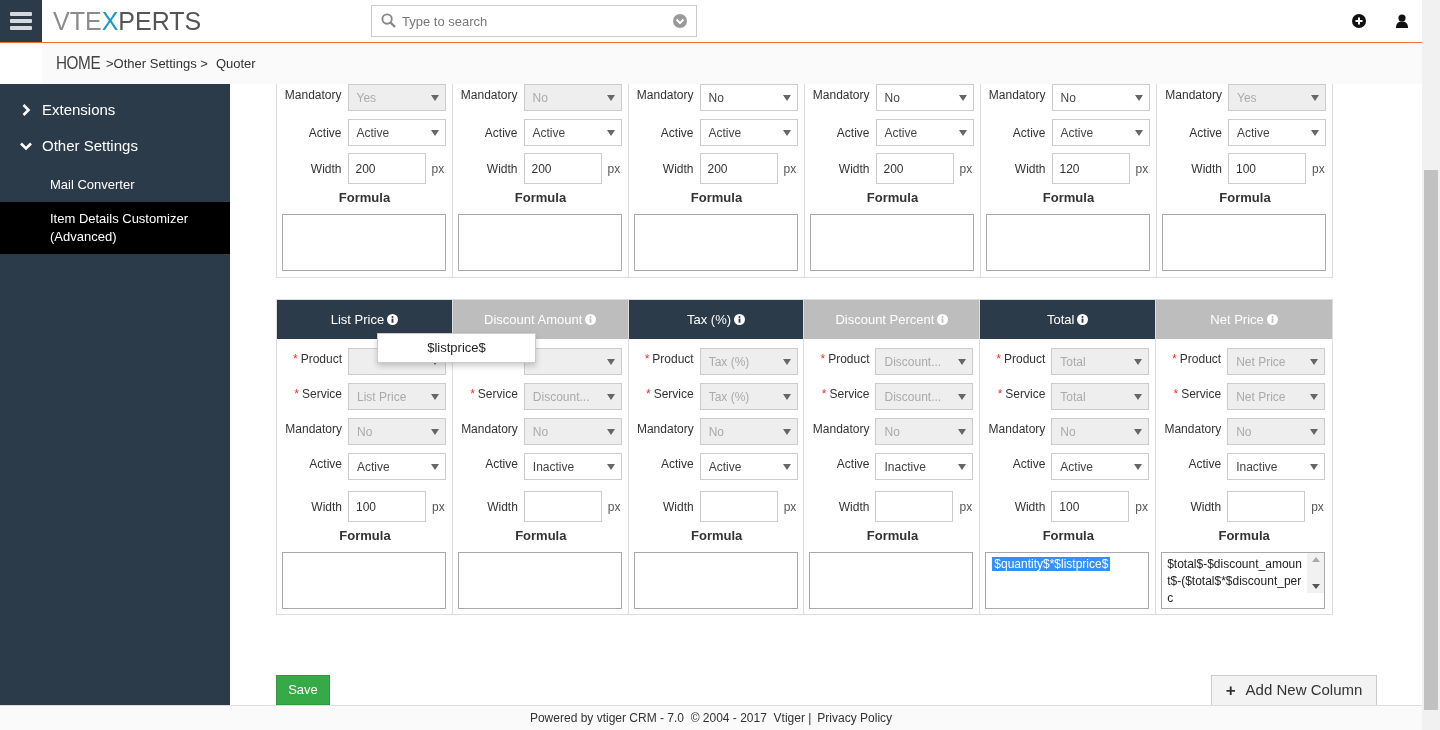  I want to click on column-header: Discount Percent, so click(892, 319).